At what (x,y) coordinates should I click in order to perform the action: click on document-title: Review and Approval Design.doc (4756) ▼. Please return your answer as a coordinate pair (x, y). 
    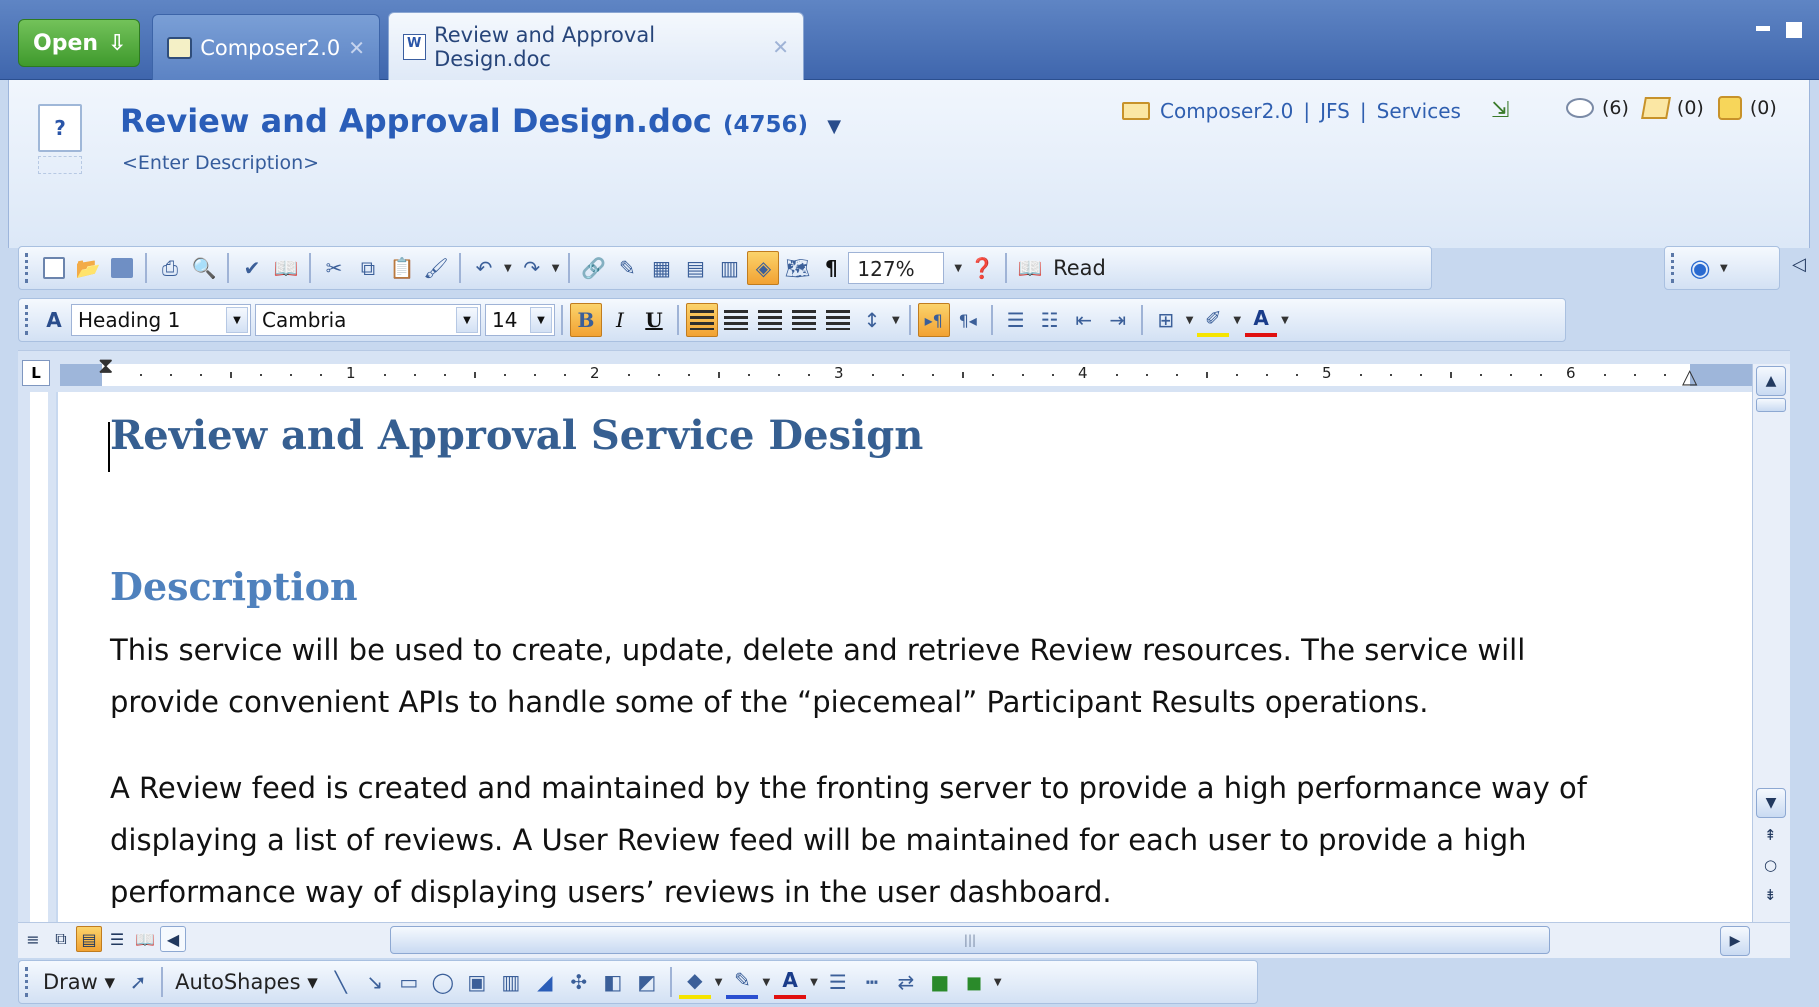
    Looking at the image, I should click on (480, 121).